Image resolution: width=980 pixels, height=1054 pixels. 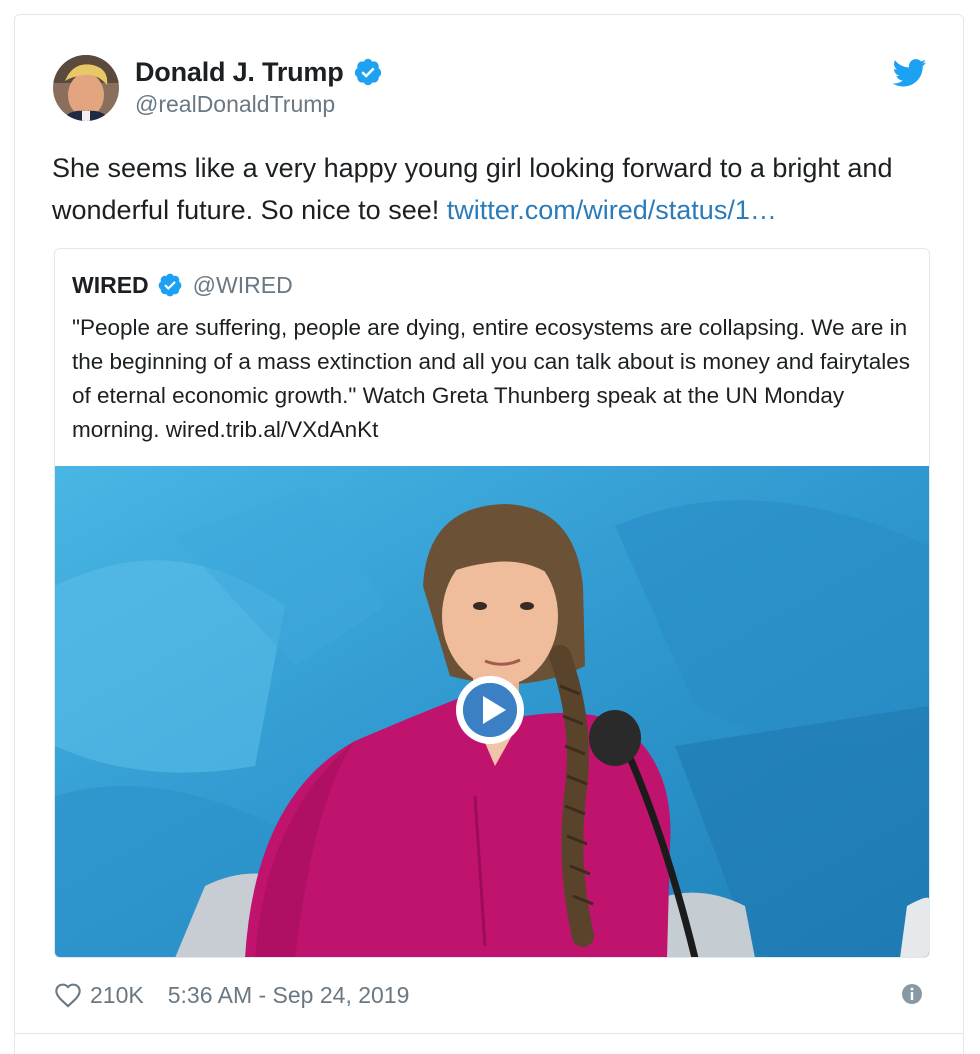 What do you see at coordinates (117, 995) in the screenshot?
I see `like-count: 210K` at bounding box center [117, 995].